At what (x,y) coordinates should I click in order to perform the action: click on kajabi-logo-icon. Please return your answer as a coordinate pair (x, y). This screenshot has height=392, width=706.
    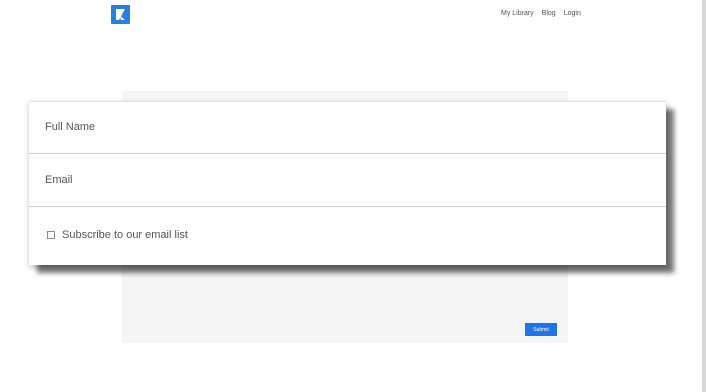
    Looking at the image, I should click on (120, 14).